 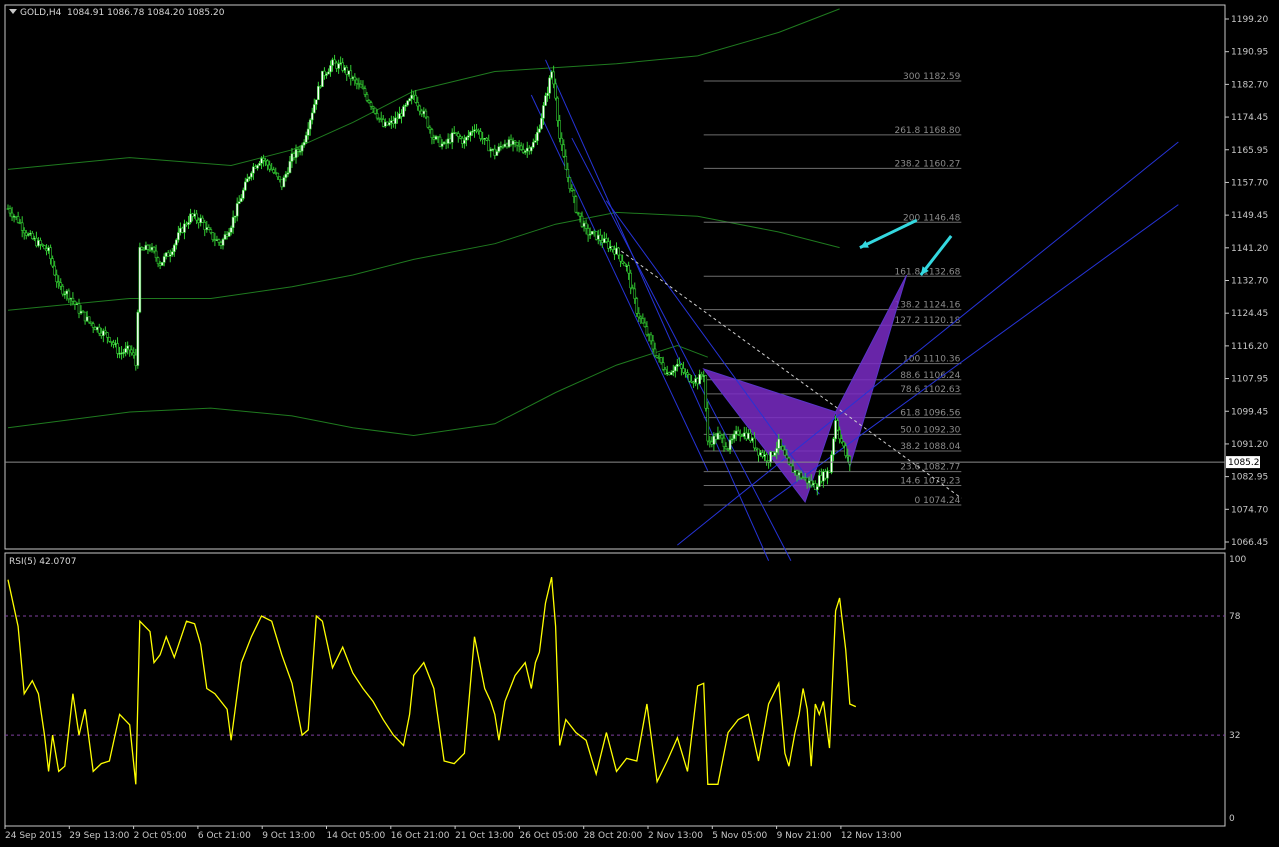 What do you see at coordinates (930, 376) in the screenshot?
I see `fib-level-label: 88.6 1106.24` at bounding box center [930, 376].